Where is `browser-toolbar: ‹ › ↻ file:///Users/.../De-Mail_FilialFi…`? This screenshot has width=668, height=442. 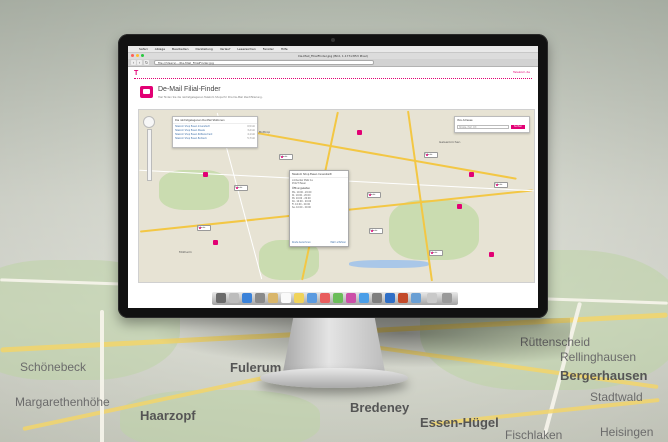
browser-toolbar: ‹ › ↻ file:///Users/.../De-Mail_FilialFi… is located at coordinates (333, 63).